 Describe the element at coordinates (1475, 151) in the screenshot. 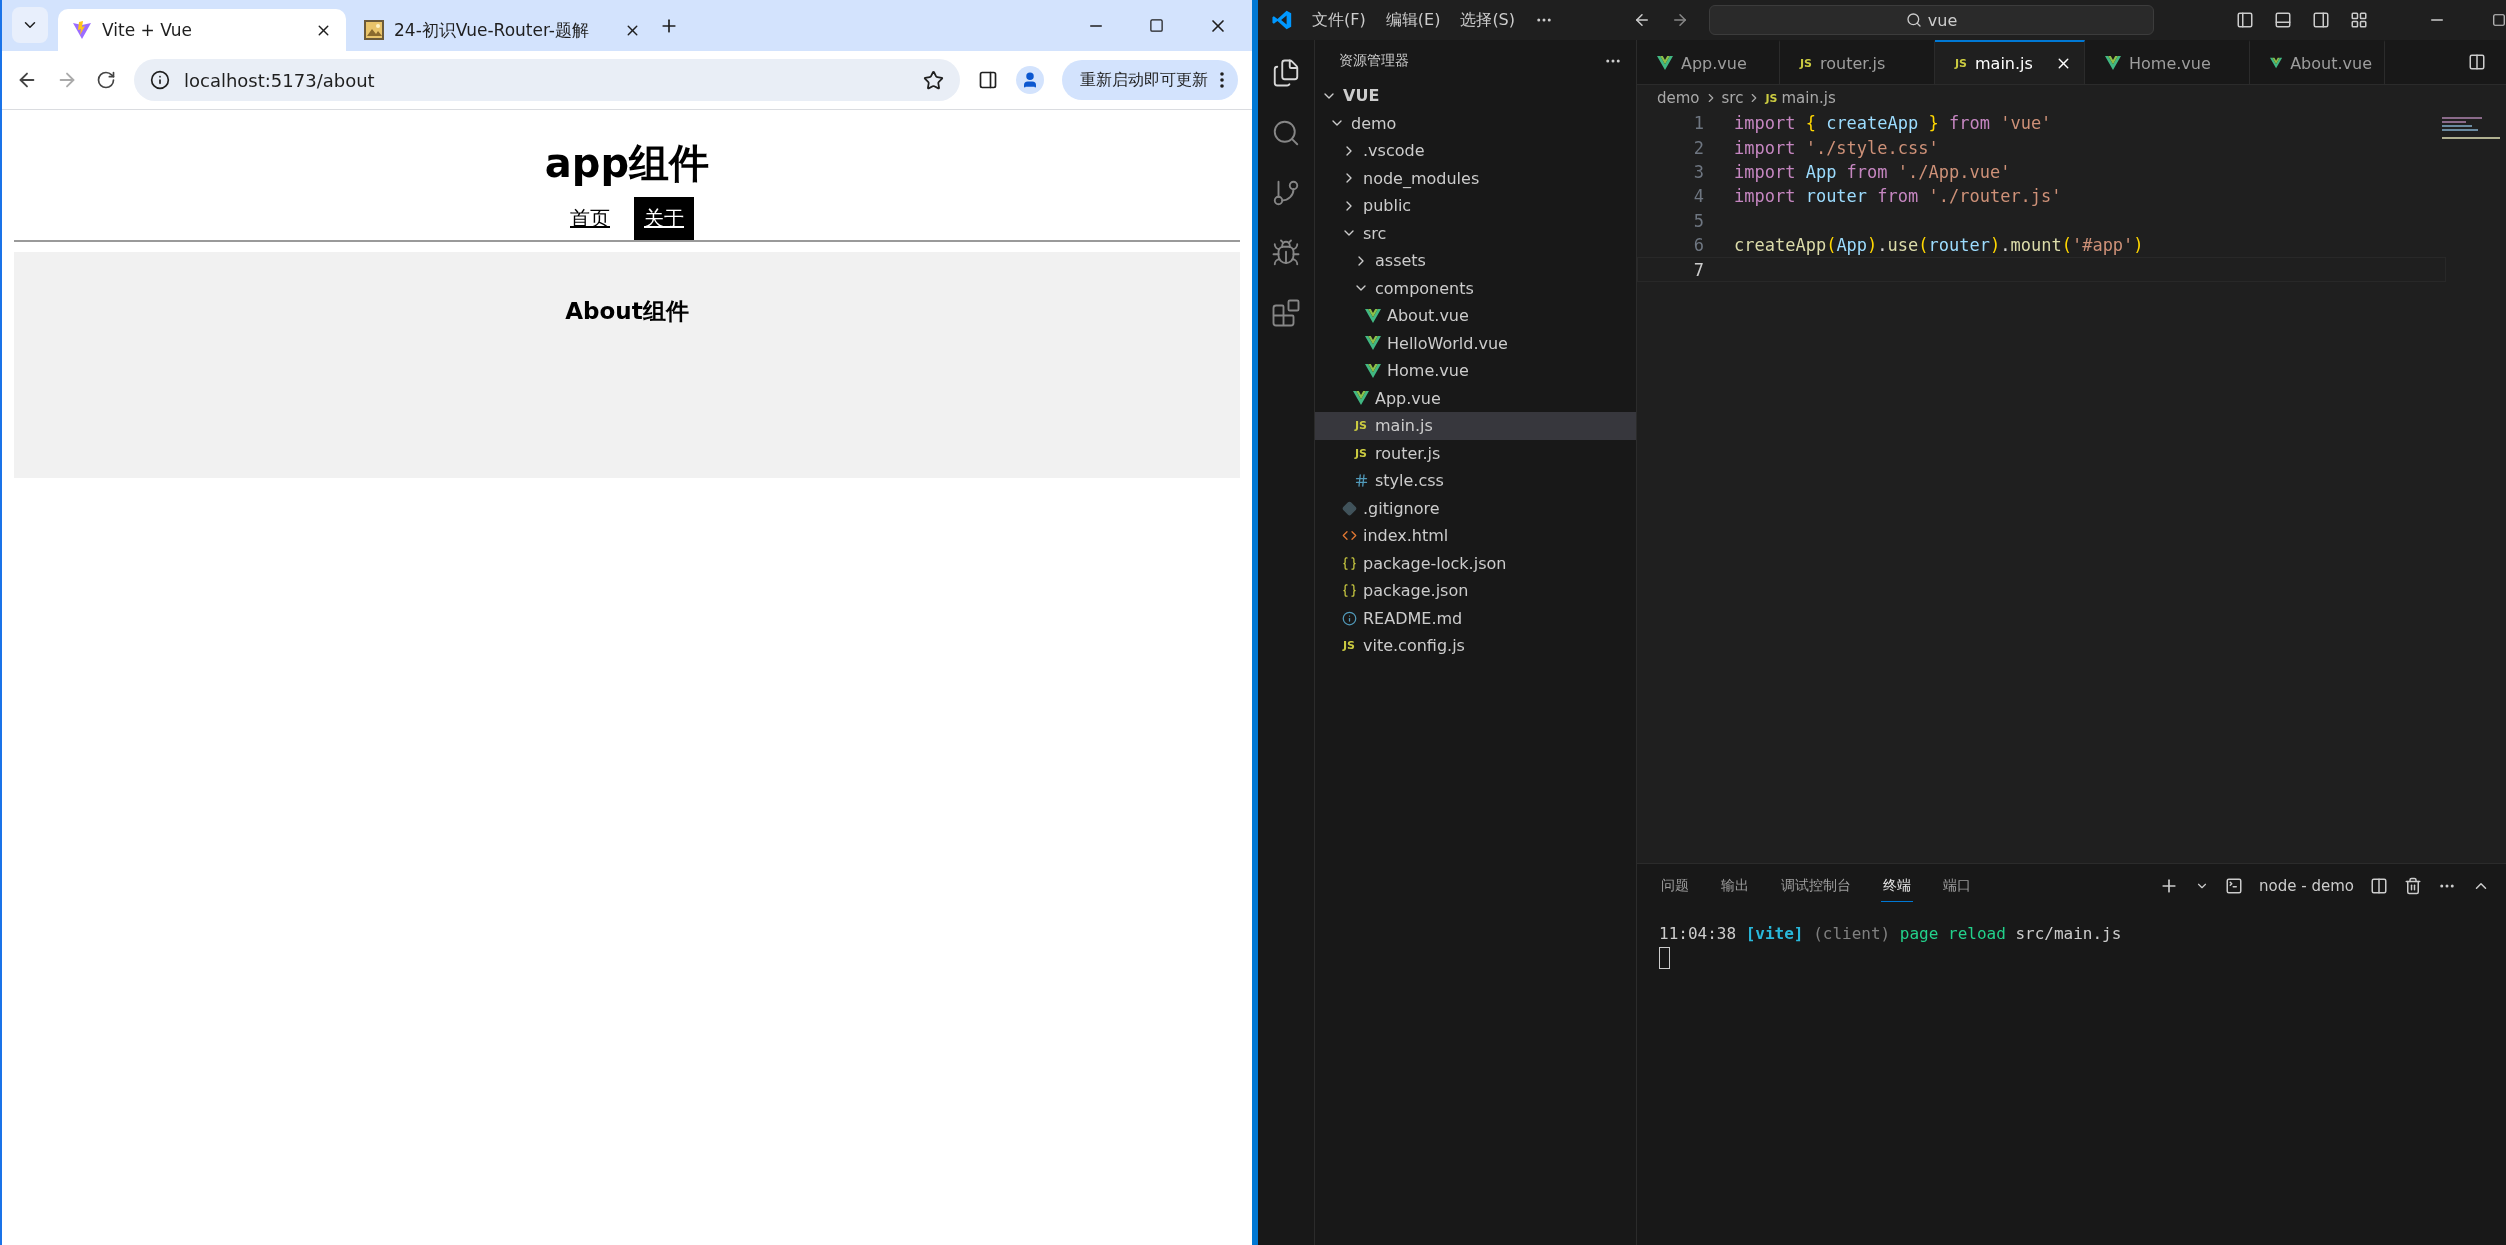

I see `folder-row: .vscode` at that location.